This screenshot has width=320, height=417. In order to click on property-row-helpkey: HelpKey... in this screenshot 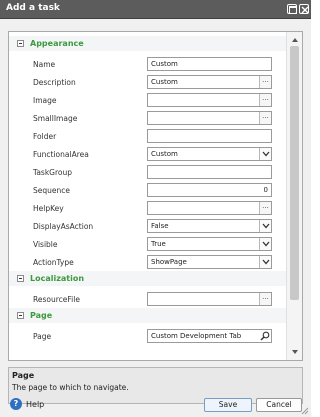, I will do `click(147, 208)`.